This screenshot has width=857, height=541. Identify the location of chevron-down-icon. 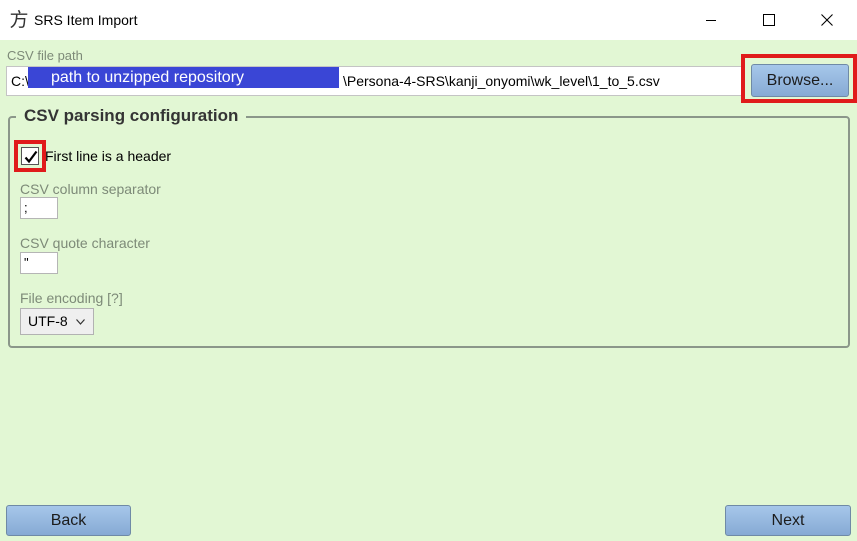
(80, 322).